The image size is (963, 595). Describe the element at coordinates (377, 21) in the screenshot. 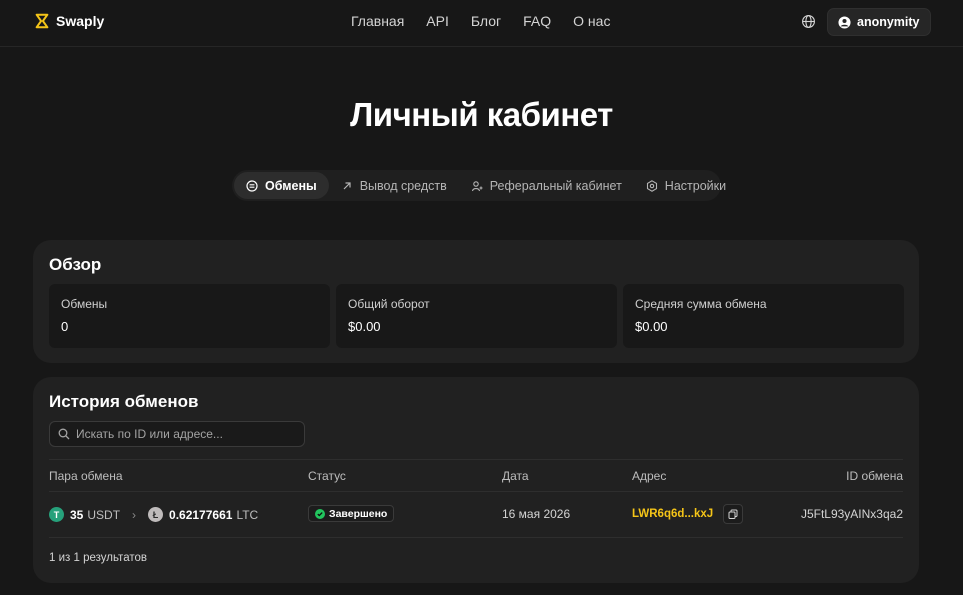

I see `nav-home: Главная` at that location.